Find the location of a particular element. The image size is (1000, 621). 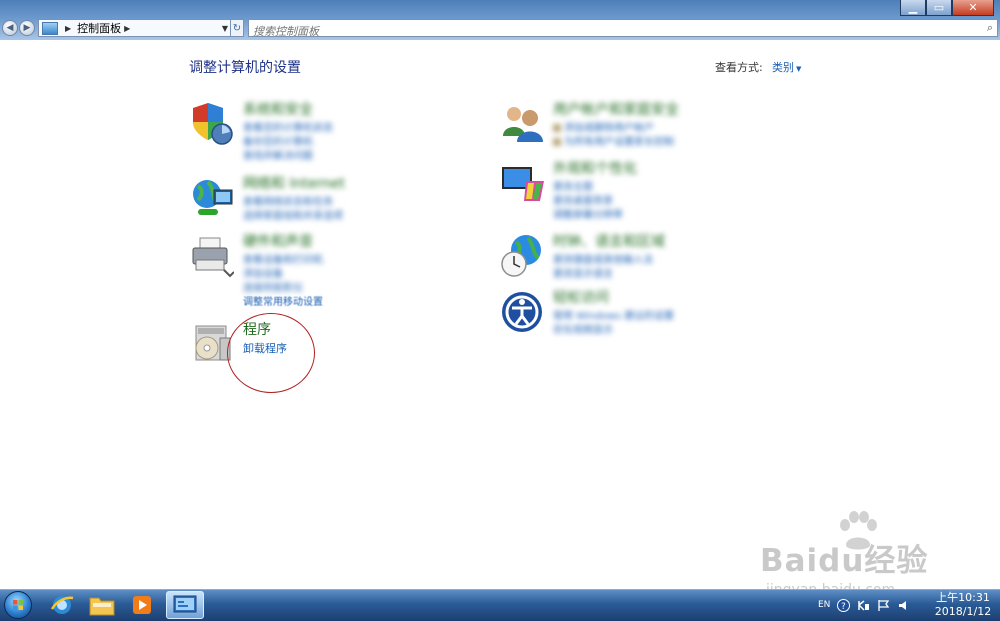

category-title: 时钟、语言和区域 is located at coordinates (609, 242).